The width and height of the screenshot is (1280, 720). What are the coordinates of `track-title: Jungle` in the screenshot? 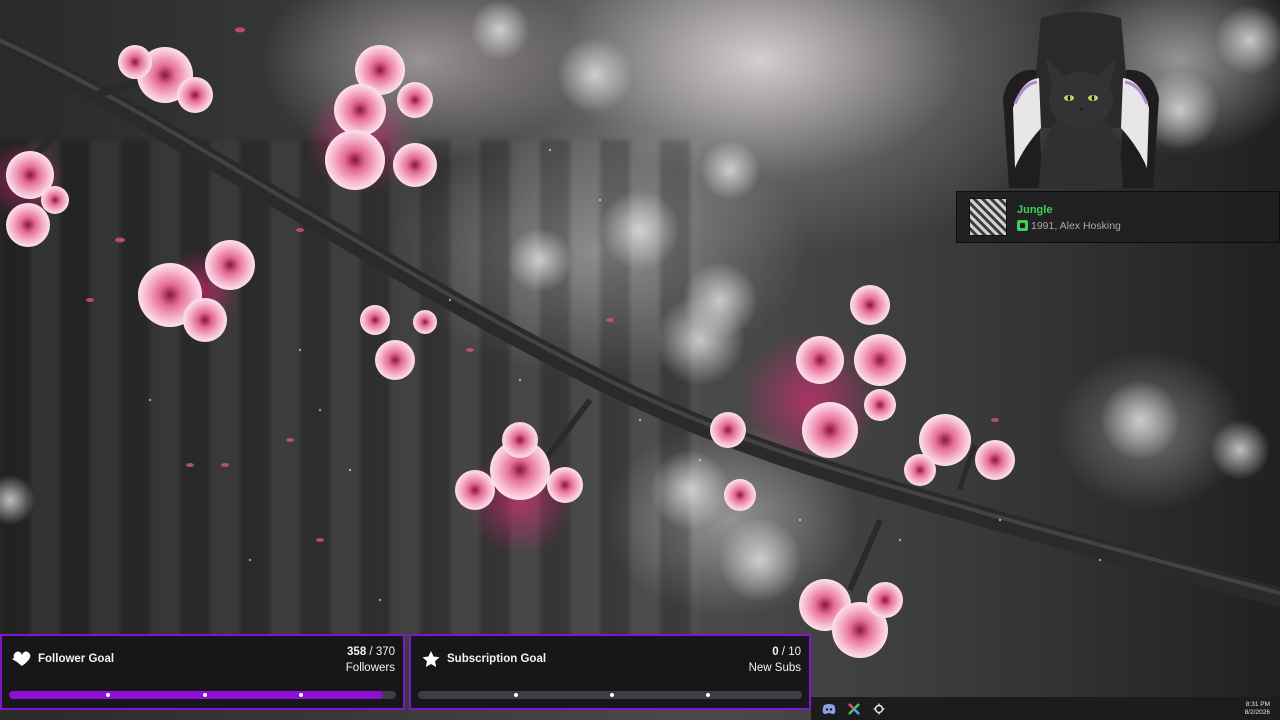 It's located at (1035, 209).